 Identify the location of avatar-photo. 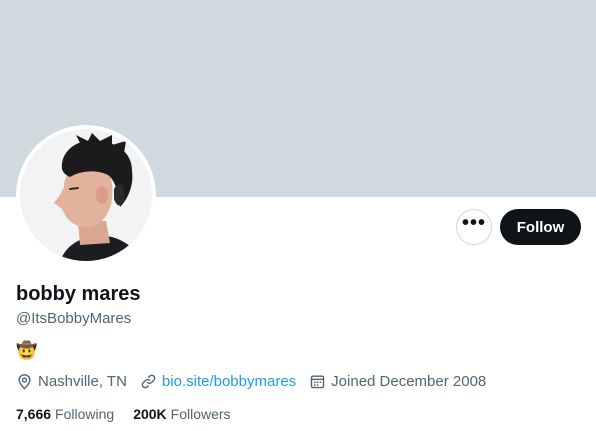
(86, 195).